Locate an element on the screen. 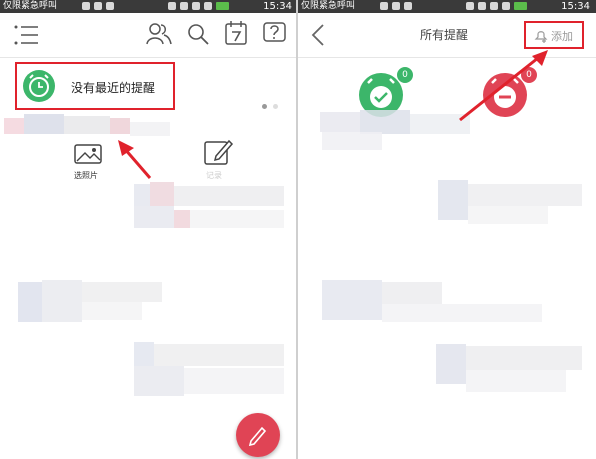 This screenshot has width=596, height=459. search-icon is located at coordinates (198, 34).